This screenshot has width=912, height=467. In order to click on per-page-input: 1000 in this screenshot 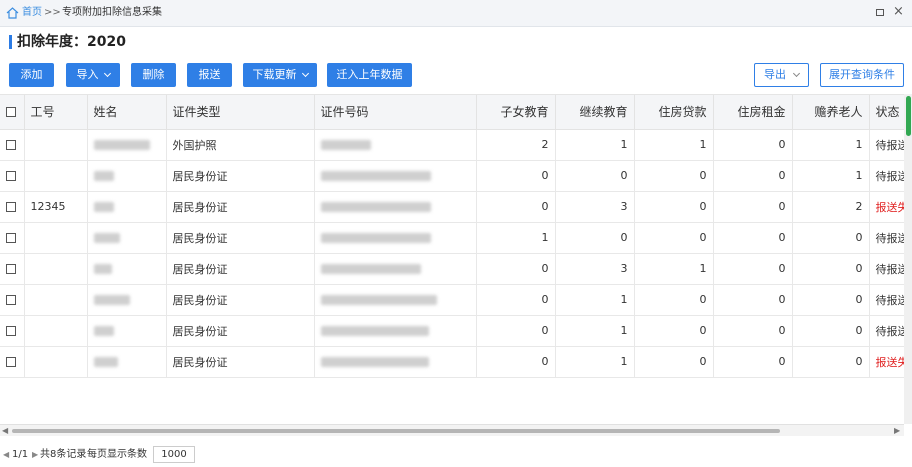, I will do `click(174, 454)`.